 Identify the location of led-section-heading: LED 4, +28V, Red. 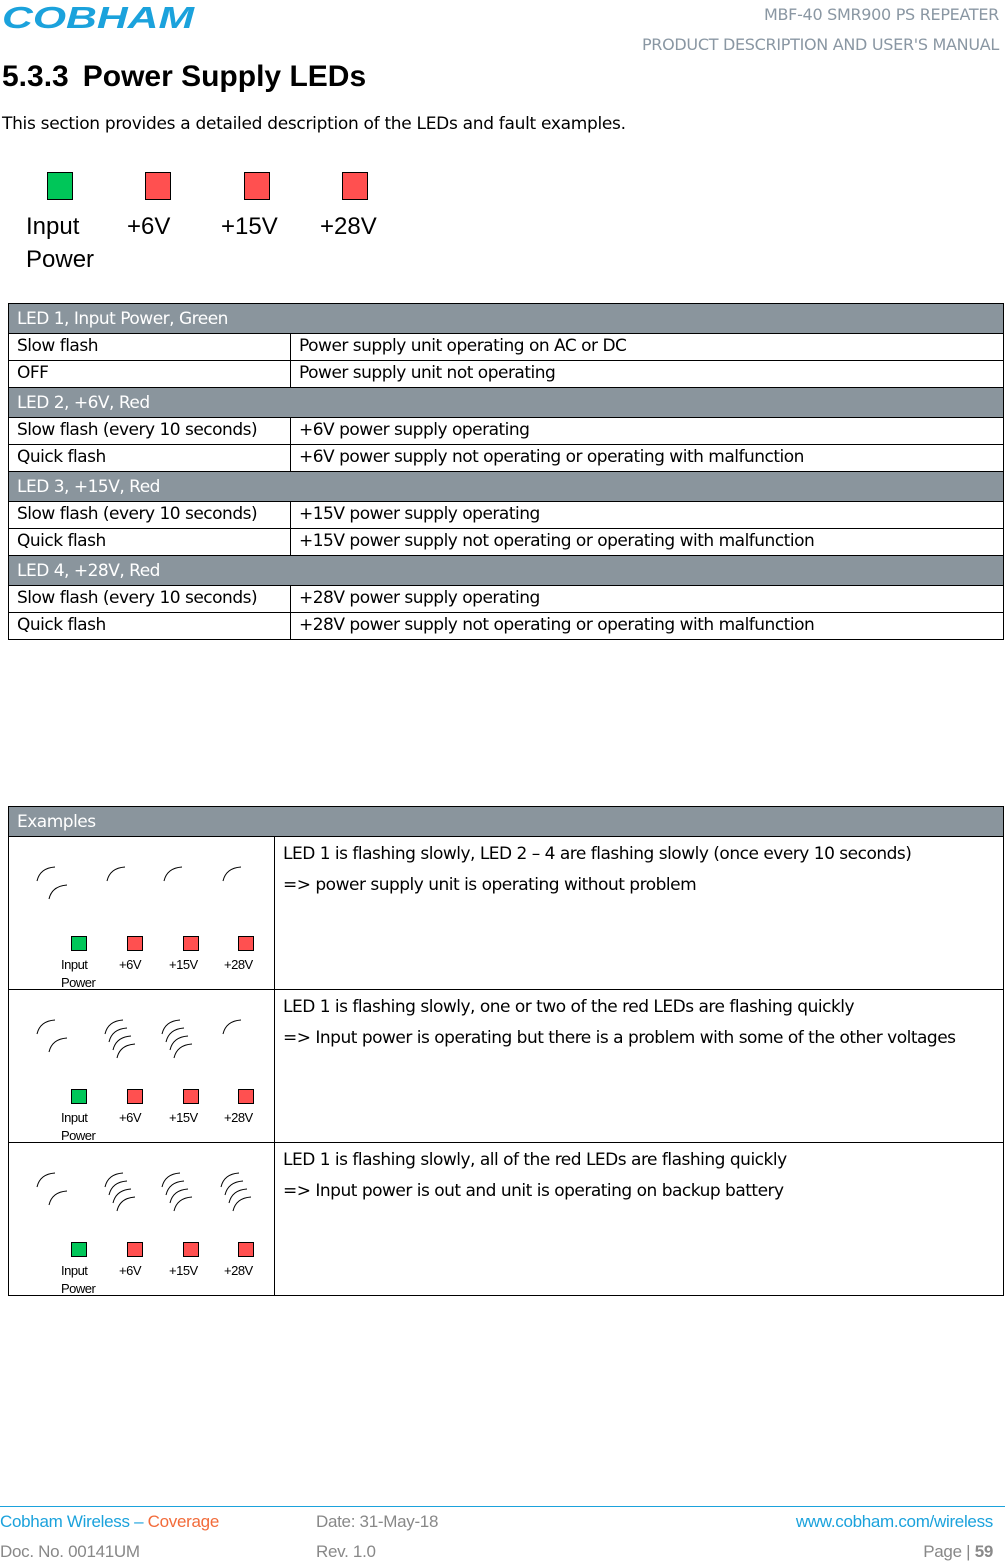
(506, 570).